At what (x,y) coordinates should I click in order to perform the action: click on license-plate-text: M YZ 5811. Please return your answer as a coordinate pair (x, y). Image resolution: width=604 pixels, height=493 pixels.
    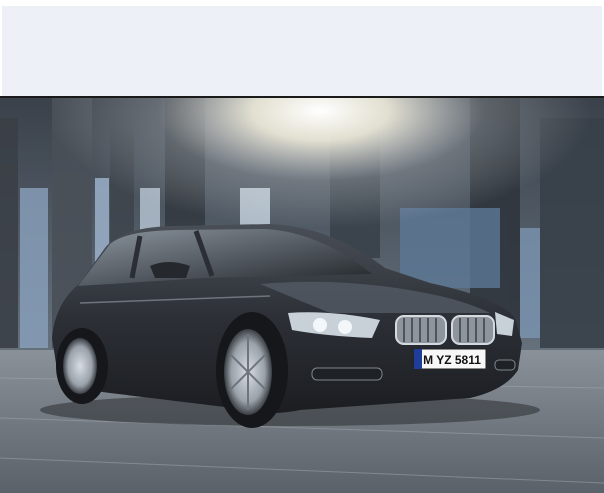
    Looking at the image, I should click on (452, 360).